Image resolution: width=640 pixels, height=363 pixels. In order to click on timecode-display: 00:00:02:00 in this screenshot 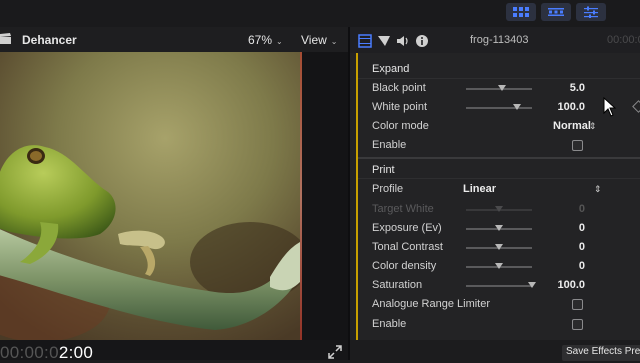, I will do `click(46, 353)`.